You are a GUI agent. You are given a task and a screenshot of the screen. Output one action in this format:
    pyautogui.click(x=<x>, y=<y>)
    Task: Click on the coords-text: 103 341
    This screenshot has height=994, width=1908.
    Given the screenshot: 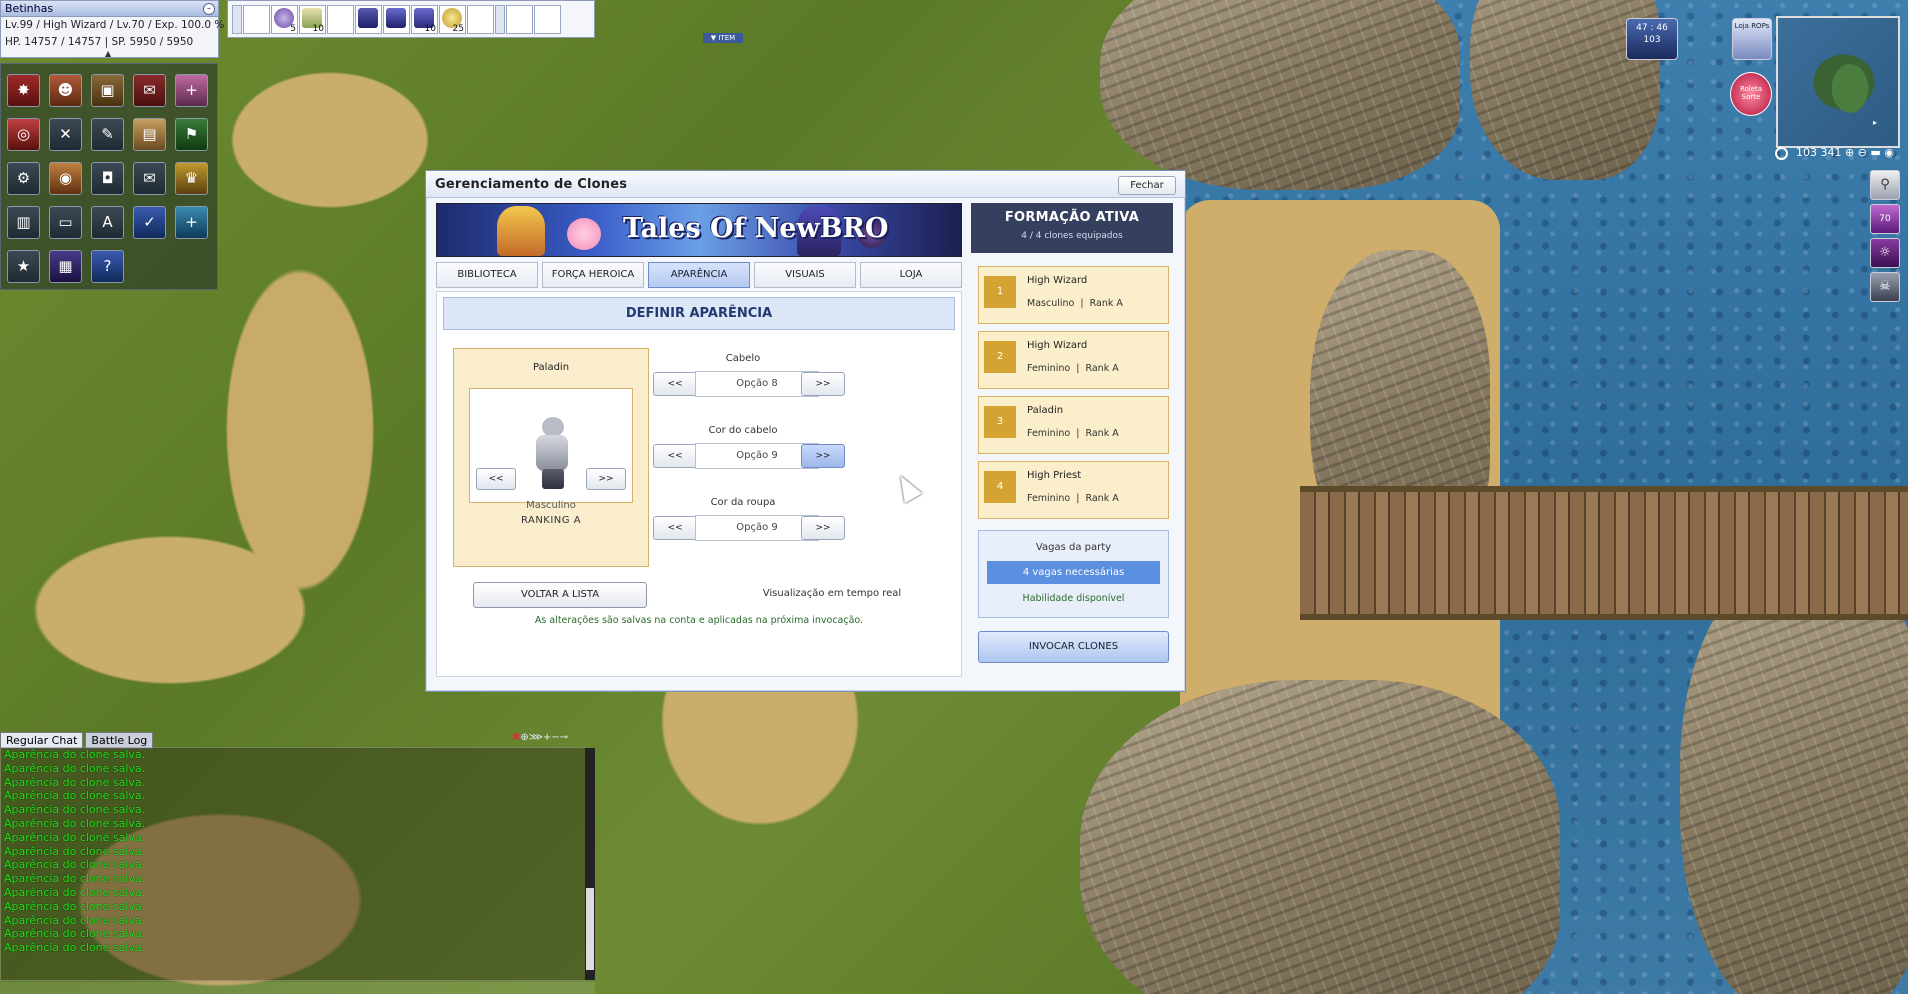 What is the action you would take?
    pyautogui.click(x=1819, y=152)
    